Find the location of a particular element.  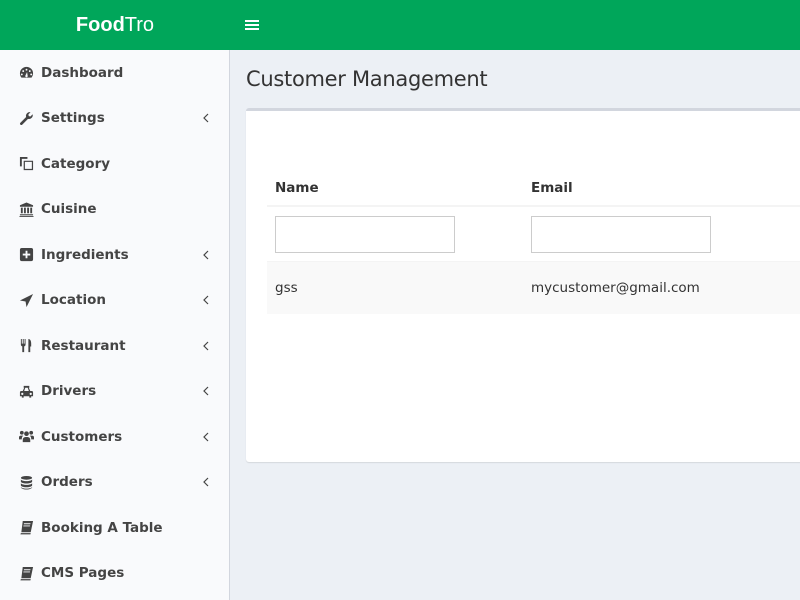

sidebar-item-label: Settings is located at coordinates (73, 118).